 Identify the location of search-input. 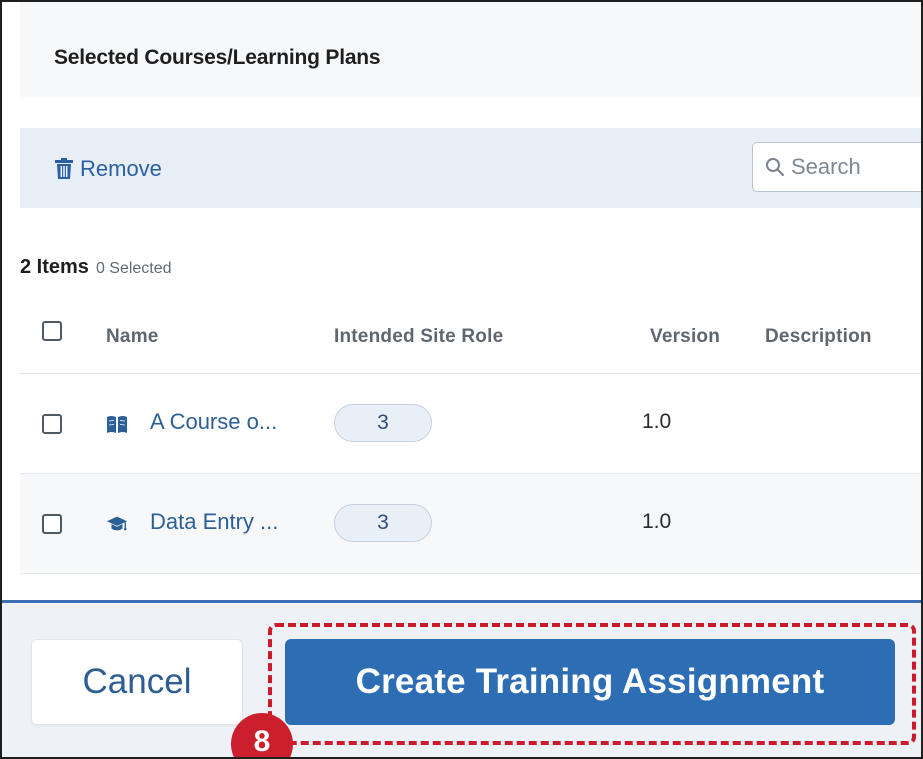
(856, 167).